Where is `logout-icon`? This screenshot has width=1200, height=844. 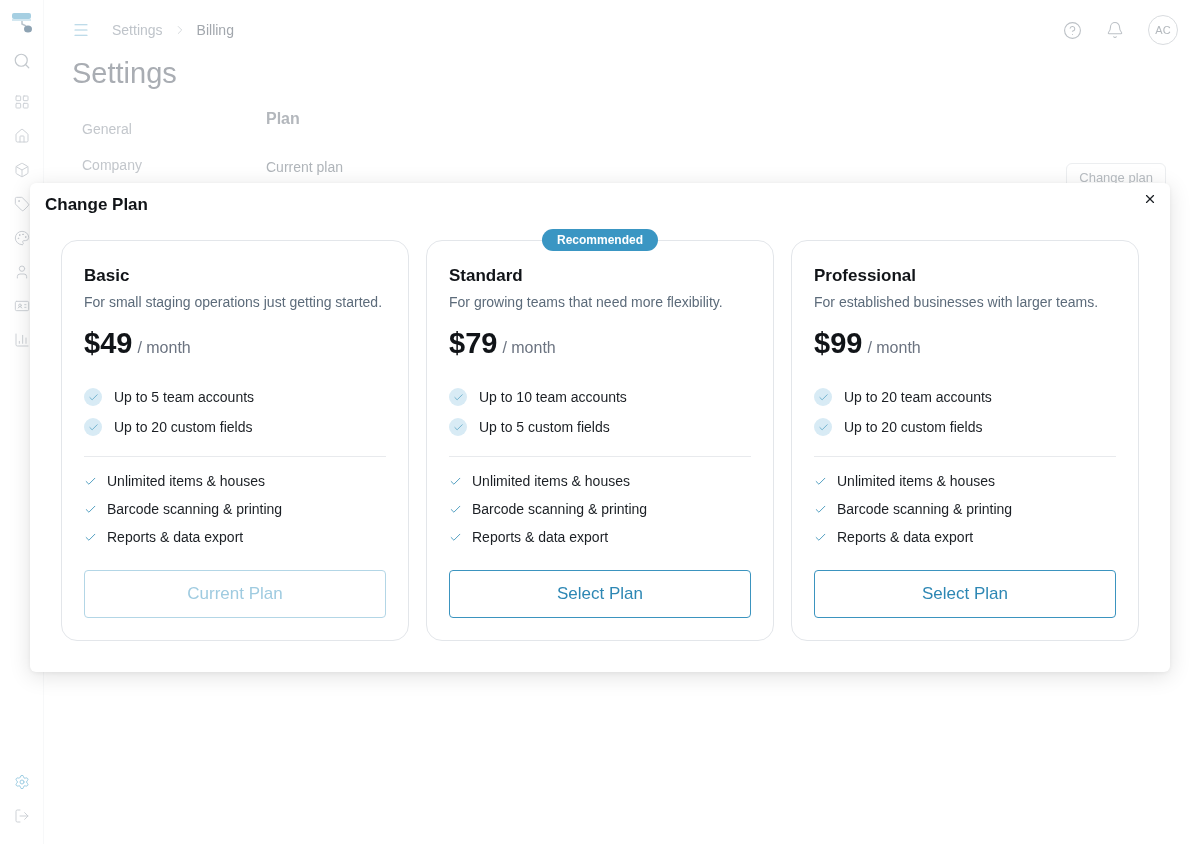
logout-icon is located at coordinates (21, 816).